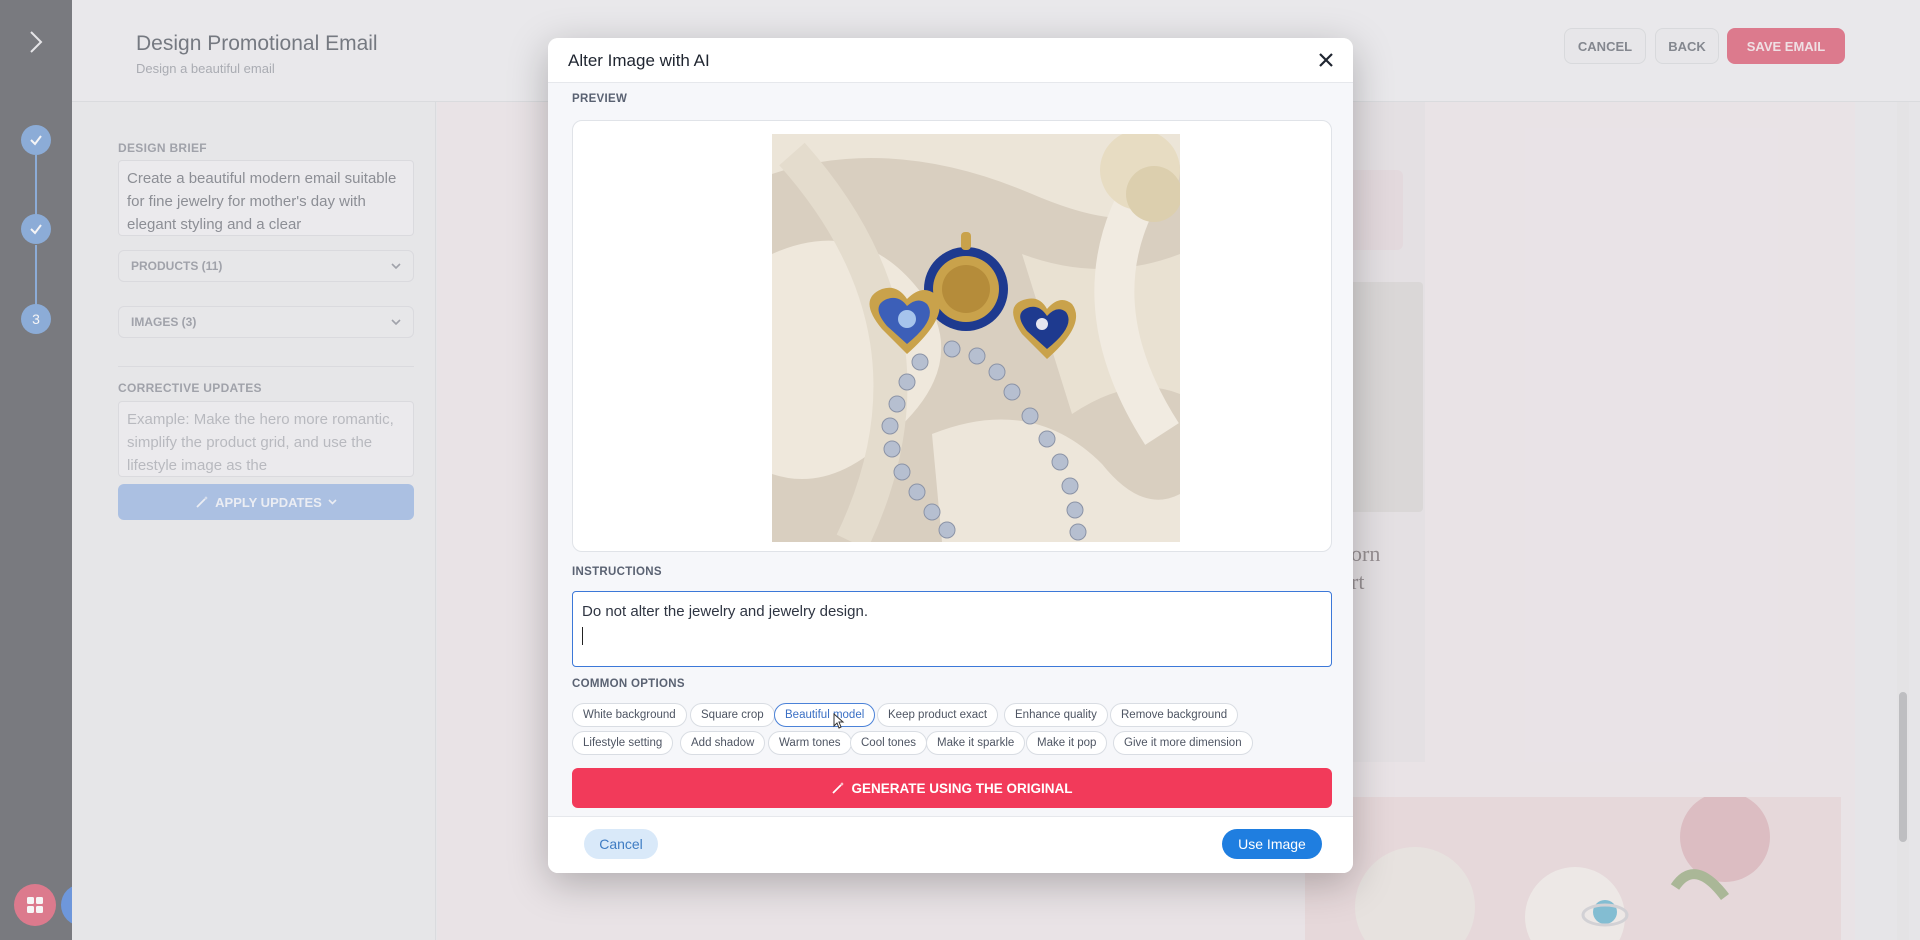 The height and width of the screenshot is (940, 1920). What do you see at coordinates (639, 60) in the screenshot?
I see `modal-title: Alter Image with AI` at bounding box center [639, 60].